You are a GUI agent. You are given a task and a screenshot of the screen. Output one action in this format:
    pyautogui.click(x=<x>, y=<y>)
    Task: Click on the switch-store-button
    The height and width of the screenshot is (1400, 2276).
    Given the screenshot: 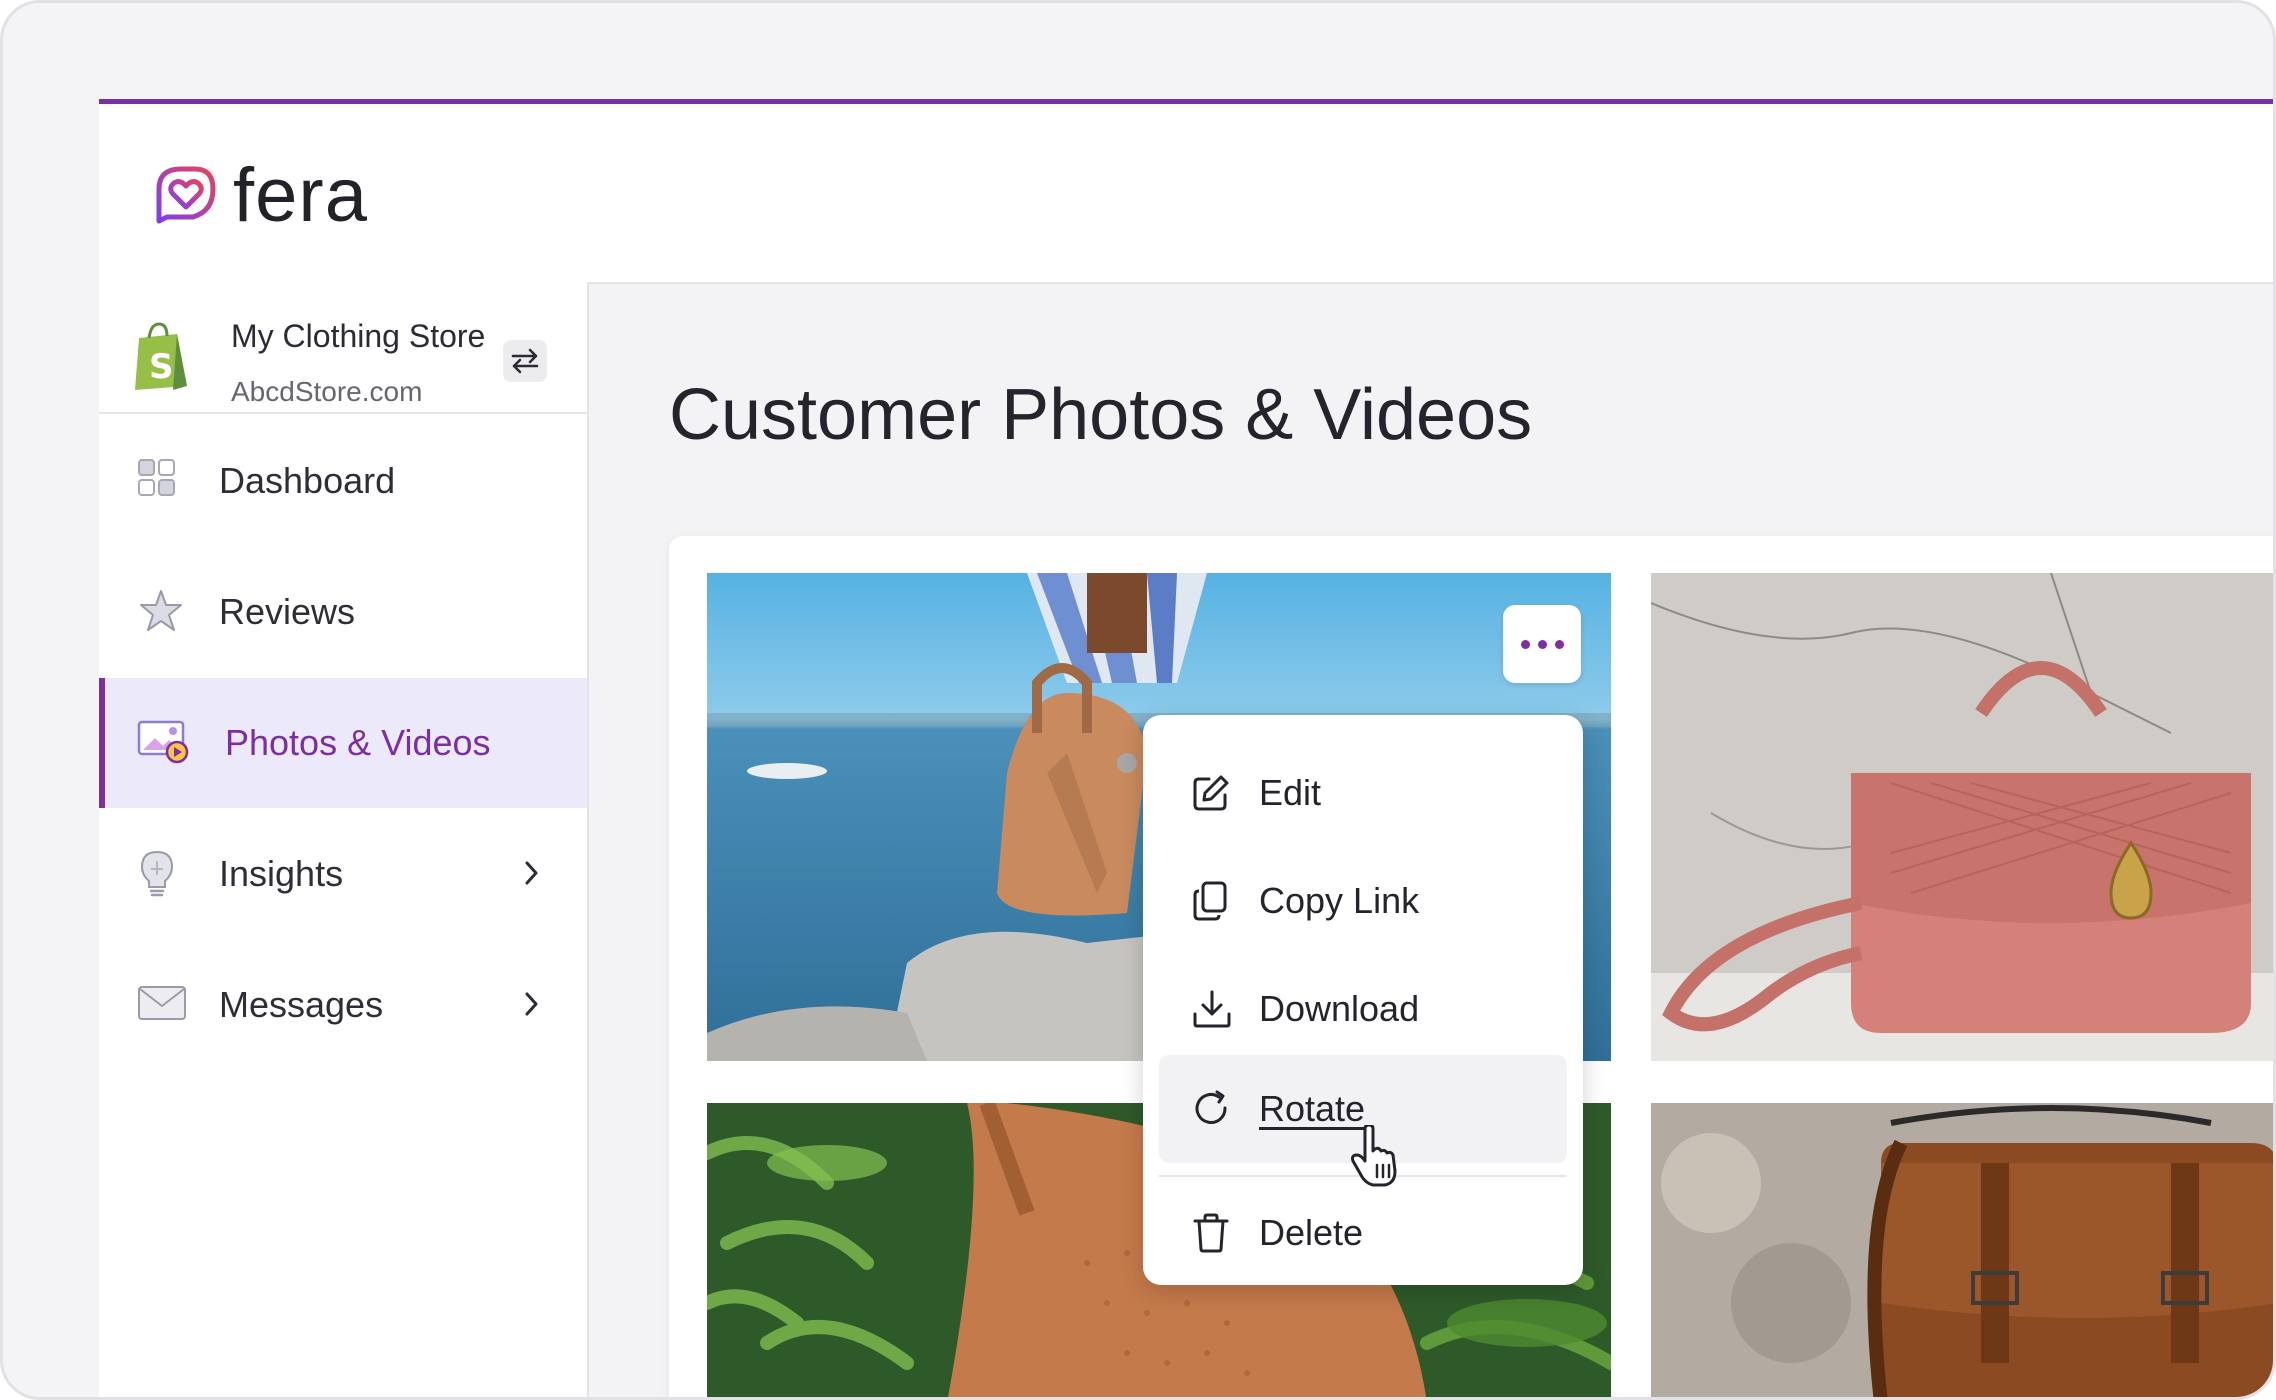 What is the action you would take?
    pyautogui.click(x=525, y=361)
    